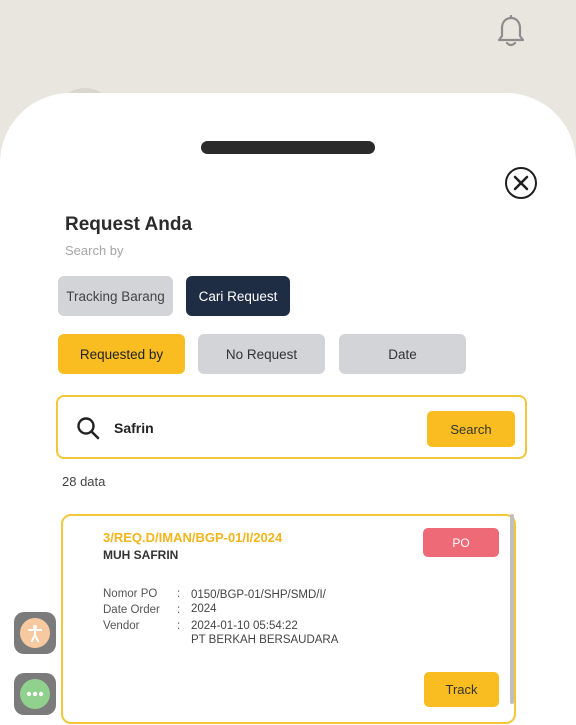 This screenshot has width=576, height=725. I want to click on result-count: 28 data, so click(84, 481).